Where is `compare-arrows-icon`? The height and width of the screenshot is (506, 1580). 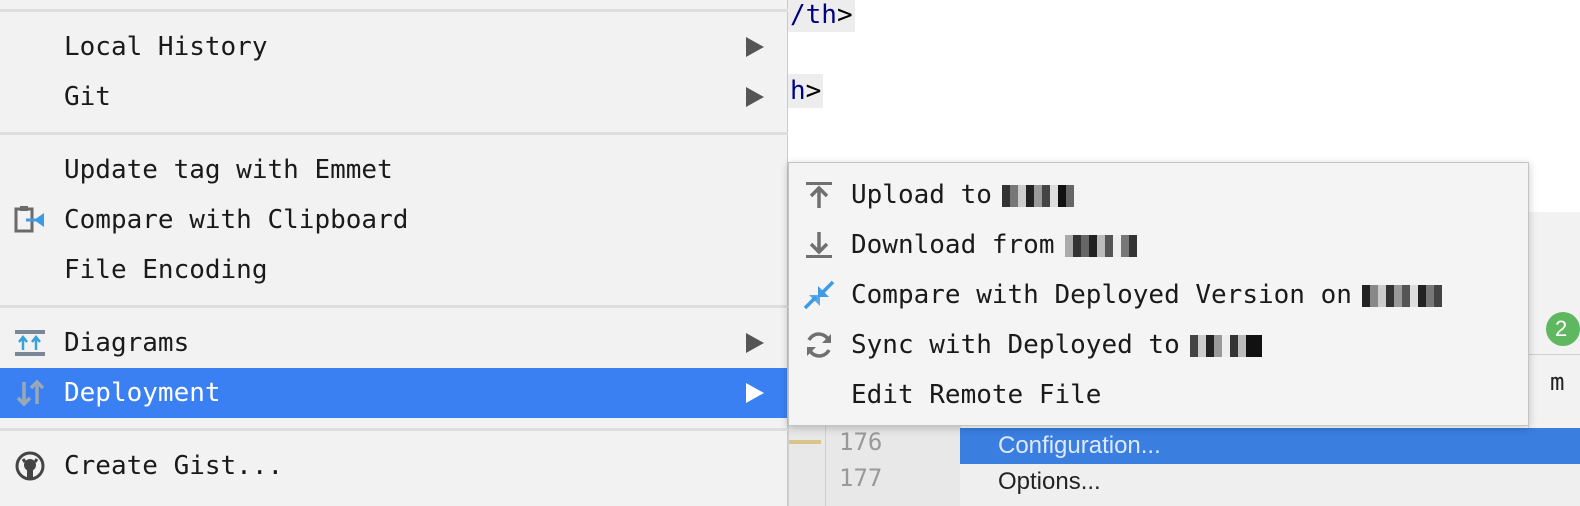 compare-arrows-icon is located at coordinates (819, 295).